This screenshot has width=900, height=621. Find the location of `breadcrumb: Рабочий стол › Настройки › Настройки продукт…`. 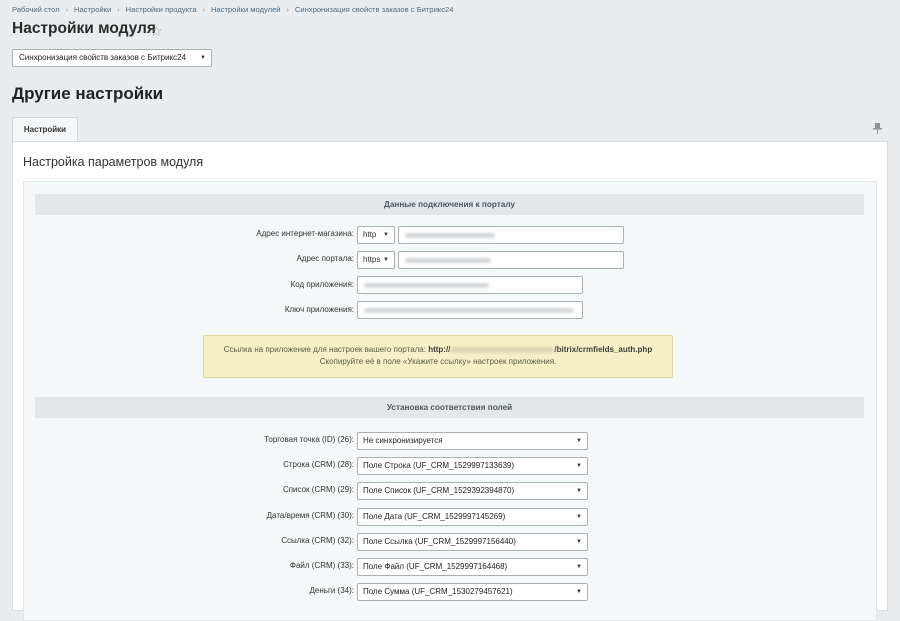

breadcrumb: Рабочий стол › Настройки › Настройки продукт… is located at coordinates (232, 9).